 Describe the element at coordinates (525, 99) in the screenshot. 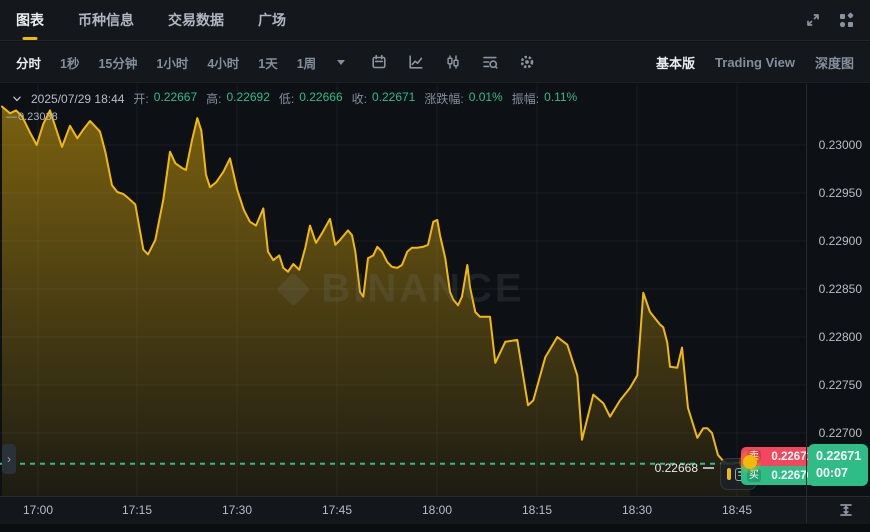

I see `ohlc-amplitude-label: 振幅:` at that location.